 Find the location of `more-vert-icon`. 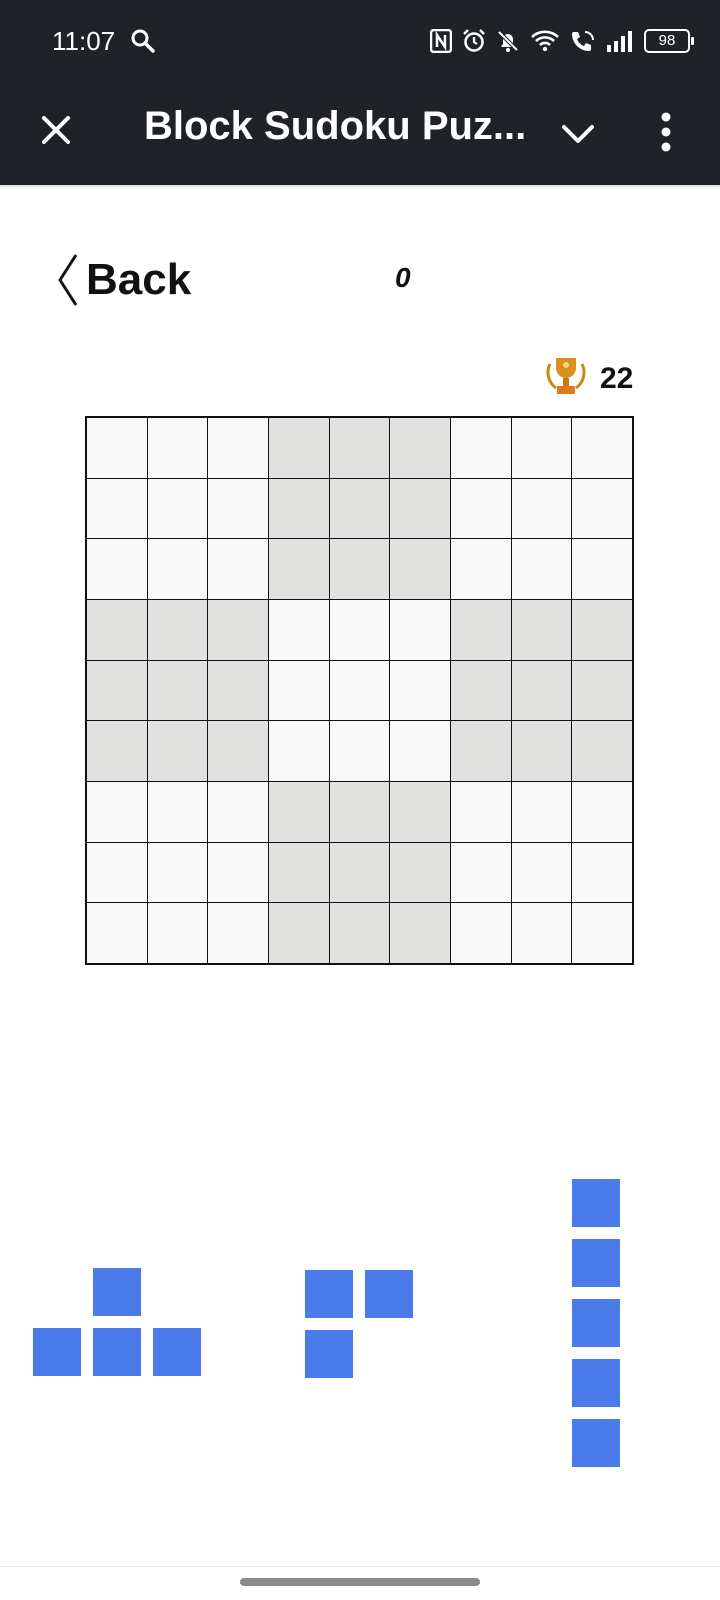

more-vert-icon is located at coordinates (666, 133).